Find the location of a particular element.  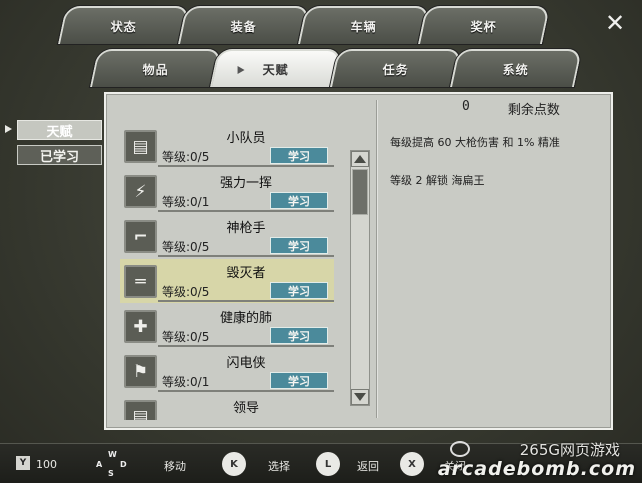

rifle-icon: ═ is located at coordinates (140, 281).